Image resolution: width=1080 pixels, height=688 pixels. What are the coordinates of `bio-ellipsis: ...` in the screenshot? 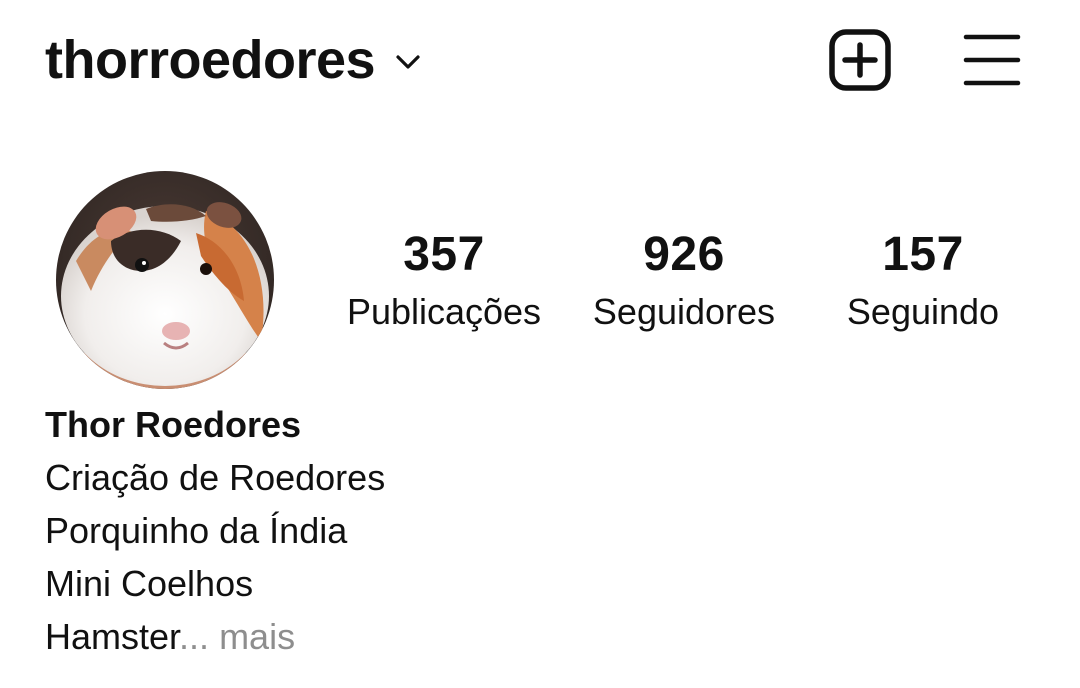 It's located at (194, 636).